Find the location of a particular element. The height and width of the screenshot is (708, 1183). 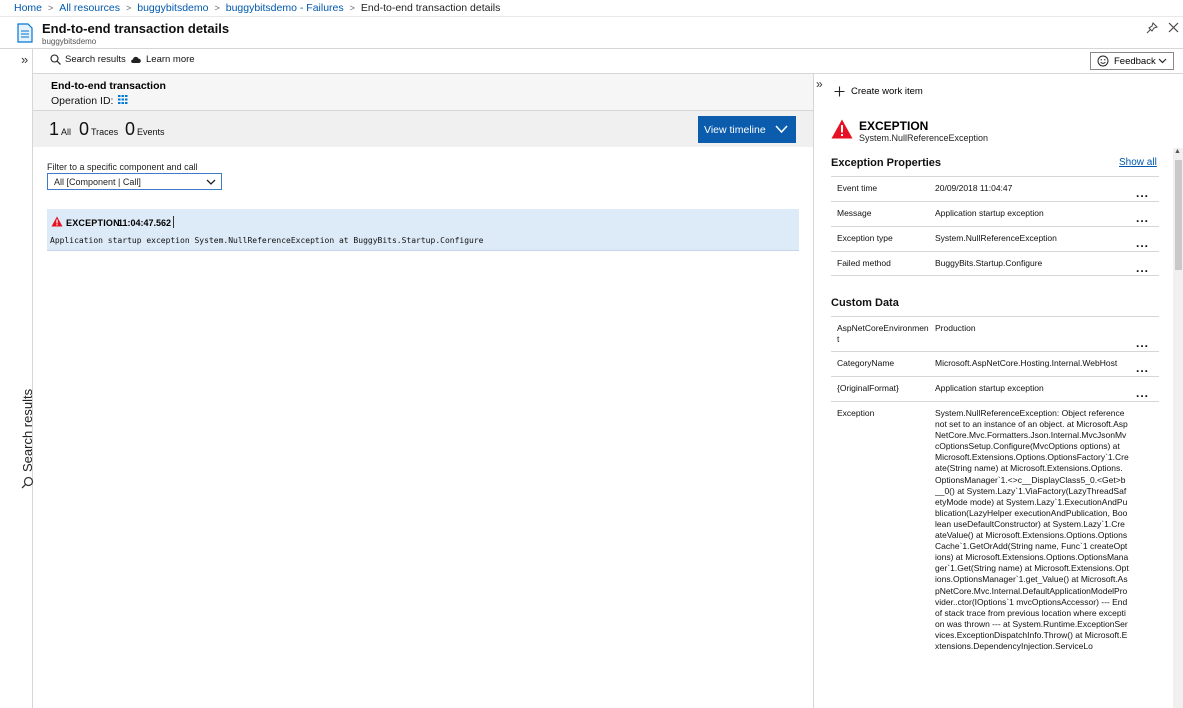

operation-id-label: Operation ID: is located at coordinates (82, 101).